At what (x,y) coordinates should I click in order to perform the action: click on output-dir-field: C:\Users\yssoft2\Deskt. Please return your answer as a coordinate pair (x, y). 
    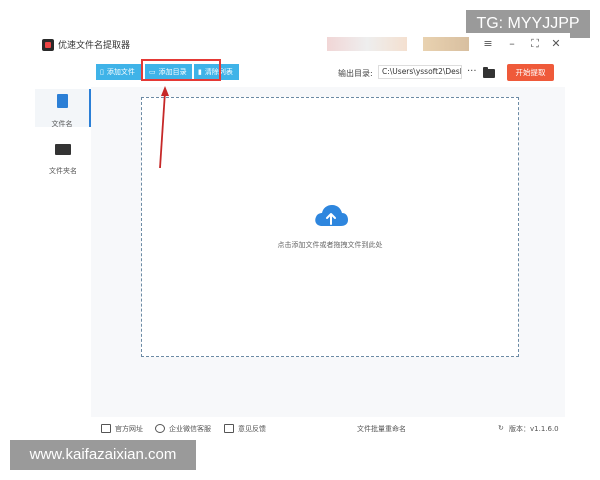
    Looking at the image, I should click on (420, 72).